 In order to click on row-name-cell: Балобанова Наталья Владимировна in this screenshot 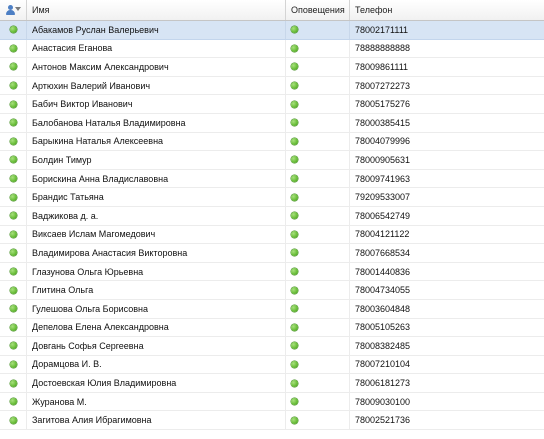, I will do `click(156, 122)`.